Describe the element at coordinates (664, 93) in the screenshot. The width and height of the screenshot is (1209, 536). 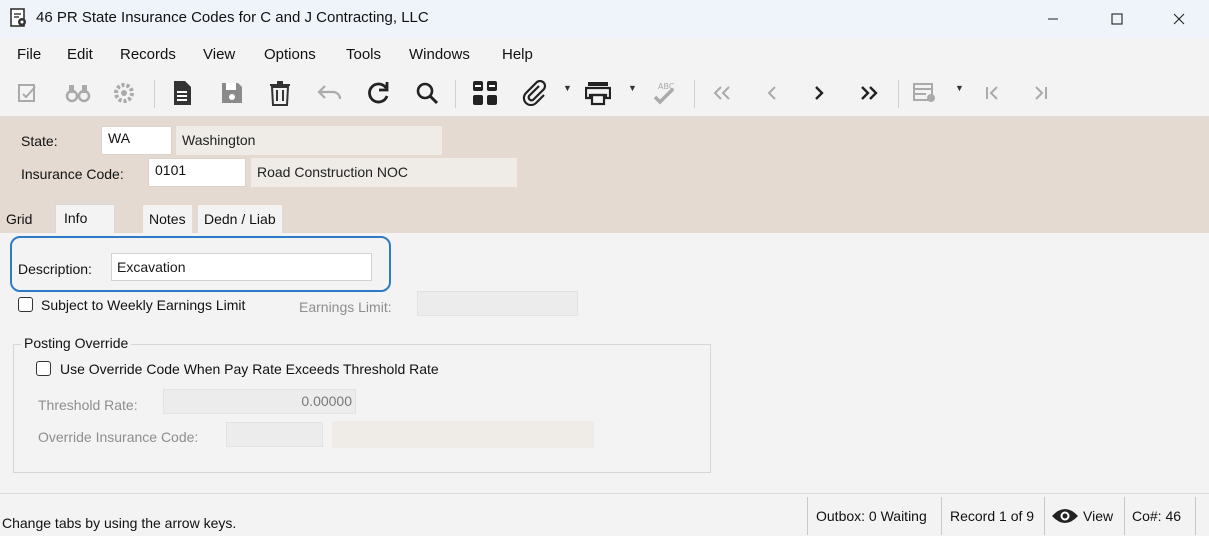
I see `spellcheck-icon: ABC` at that location.